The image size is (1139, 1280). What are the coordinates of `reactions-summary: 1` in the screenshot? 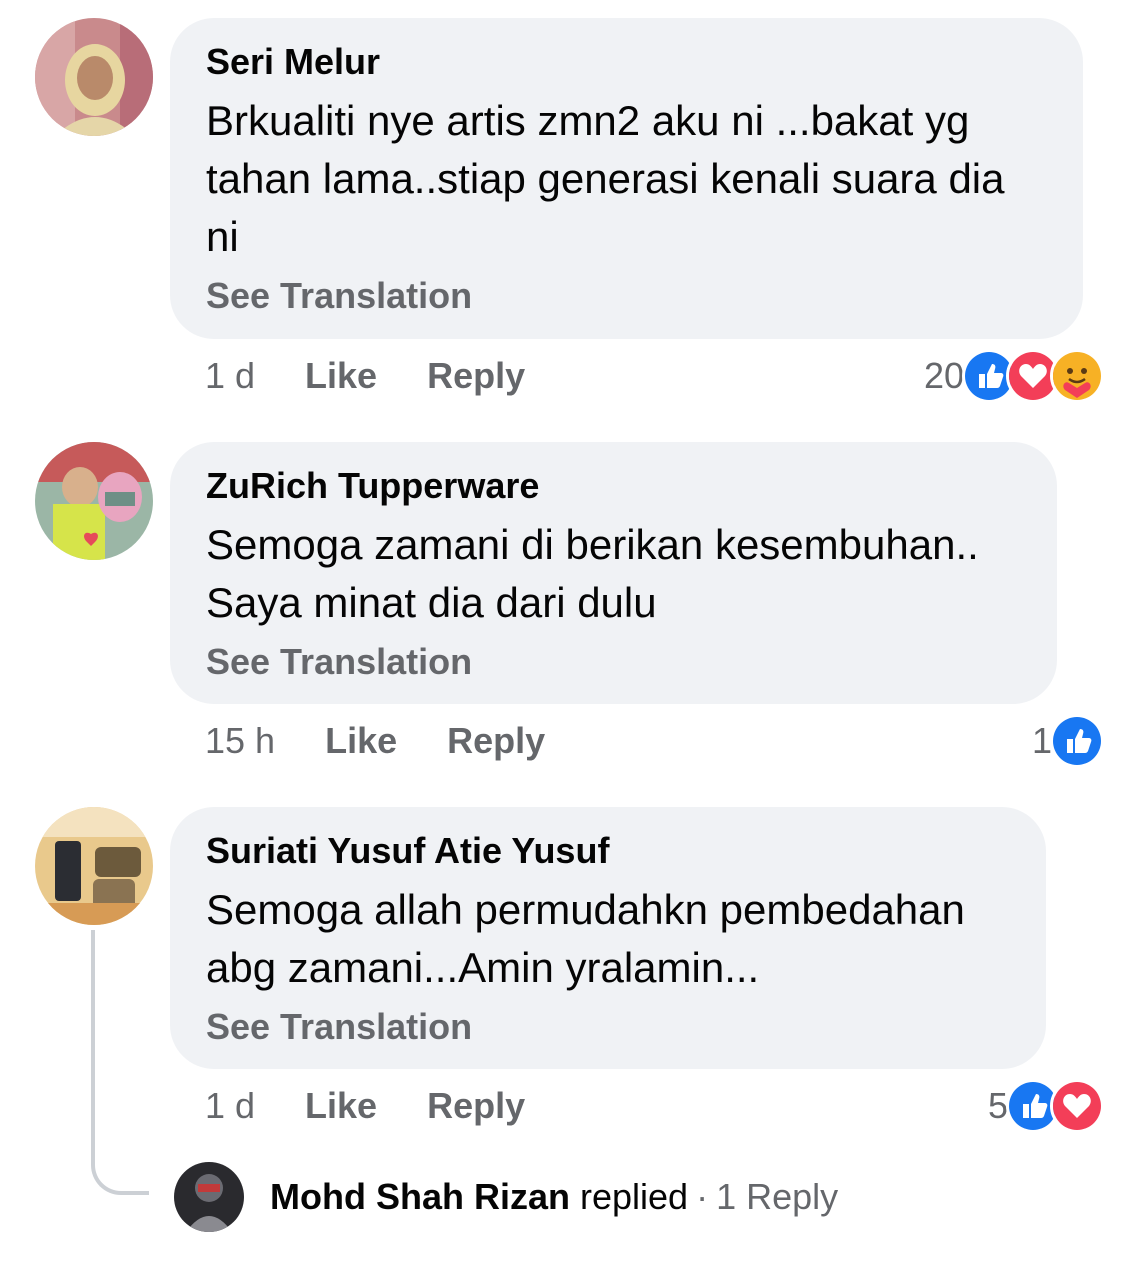 It's located at (1067, 741).